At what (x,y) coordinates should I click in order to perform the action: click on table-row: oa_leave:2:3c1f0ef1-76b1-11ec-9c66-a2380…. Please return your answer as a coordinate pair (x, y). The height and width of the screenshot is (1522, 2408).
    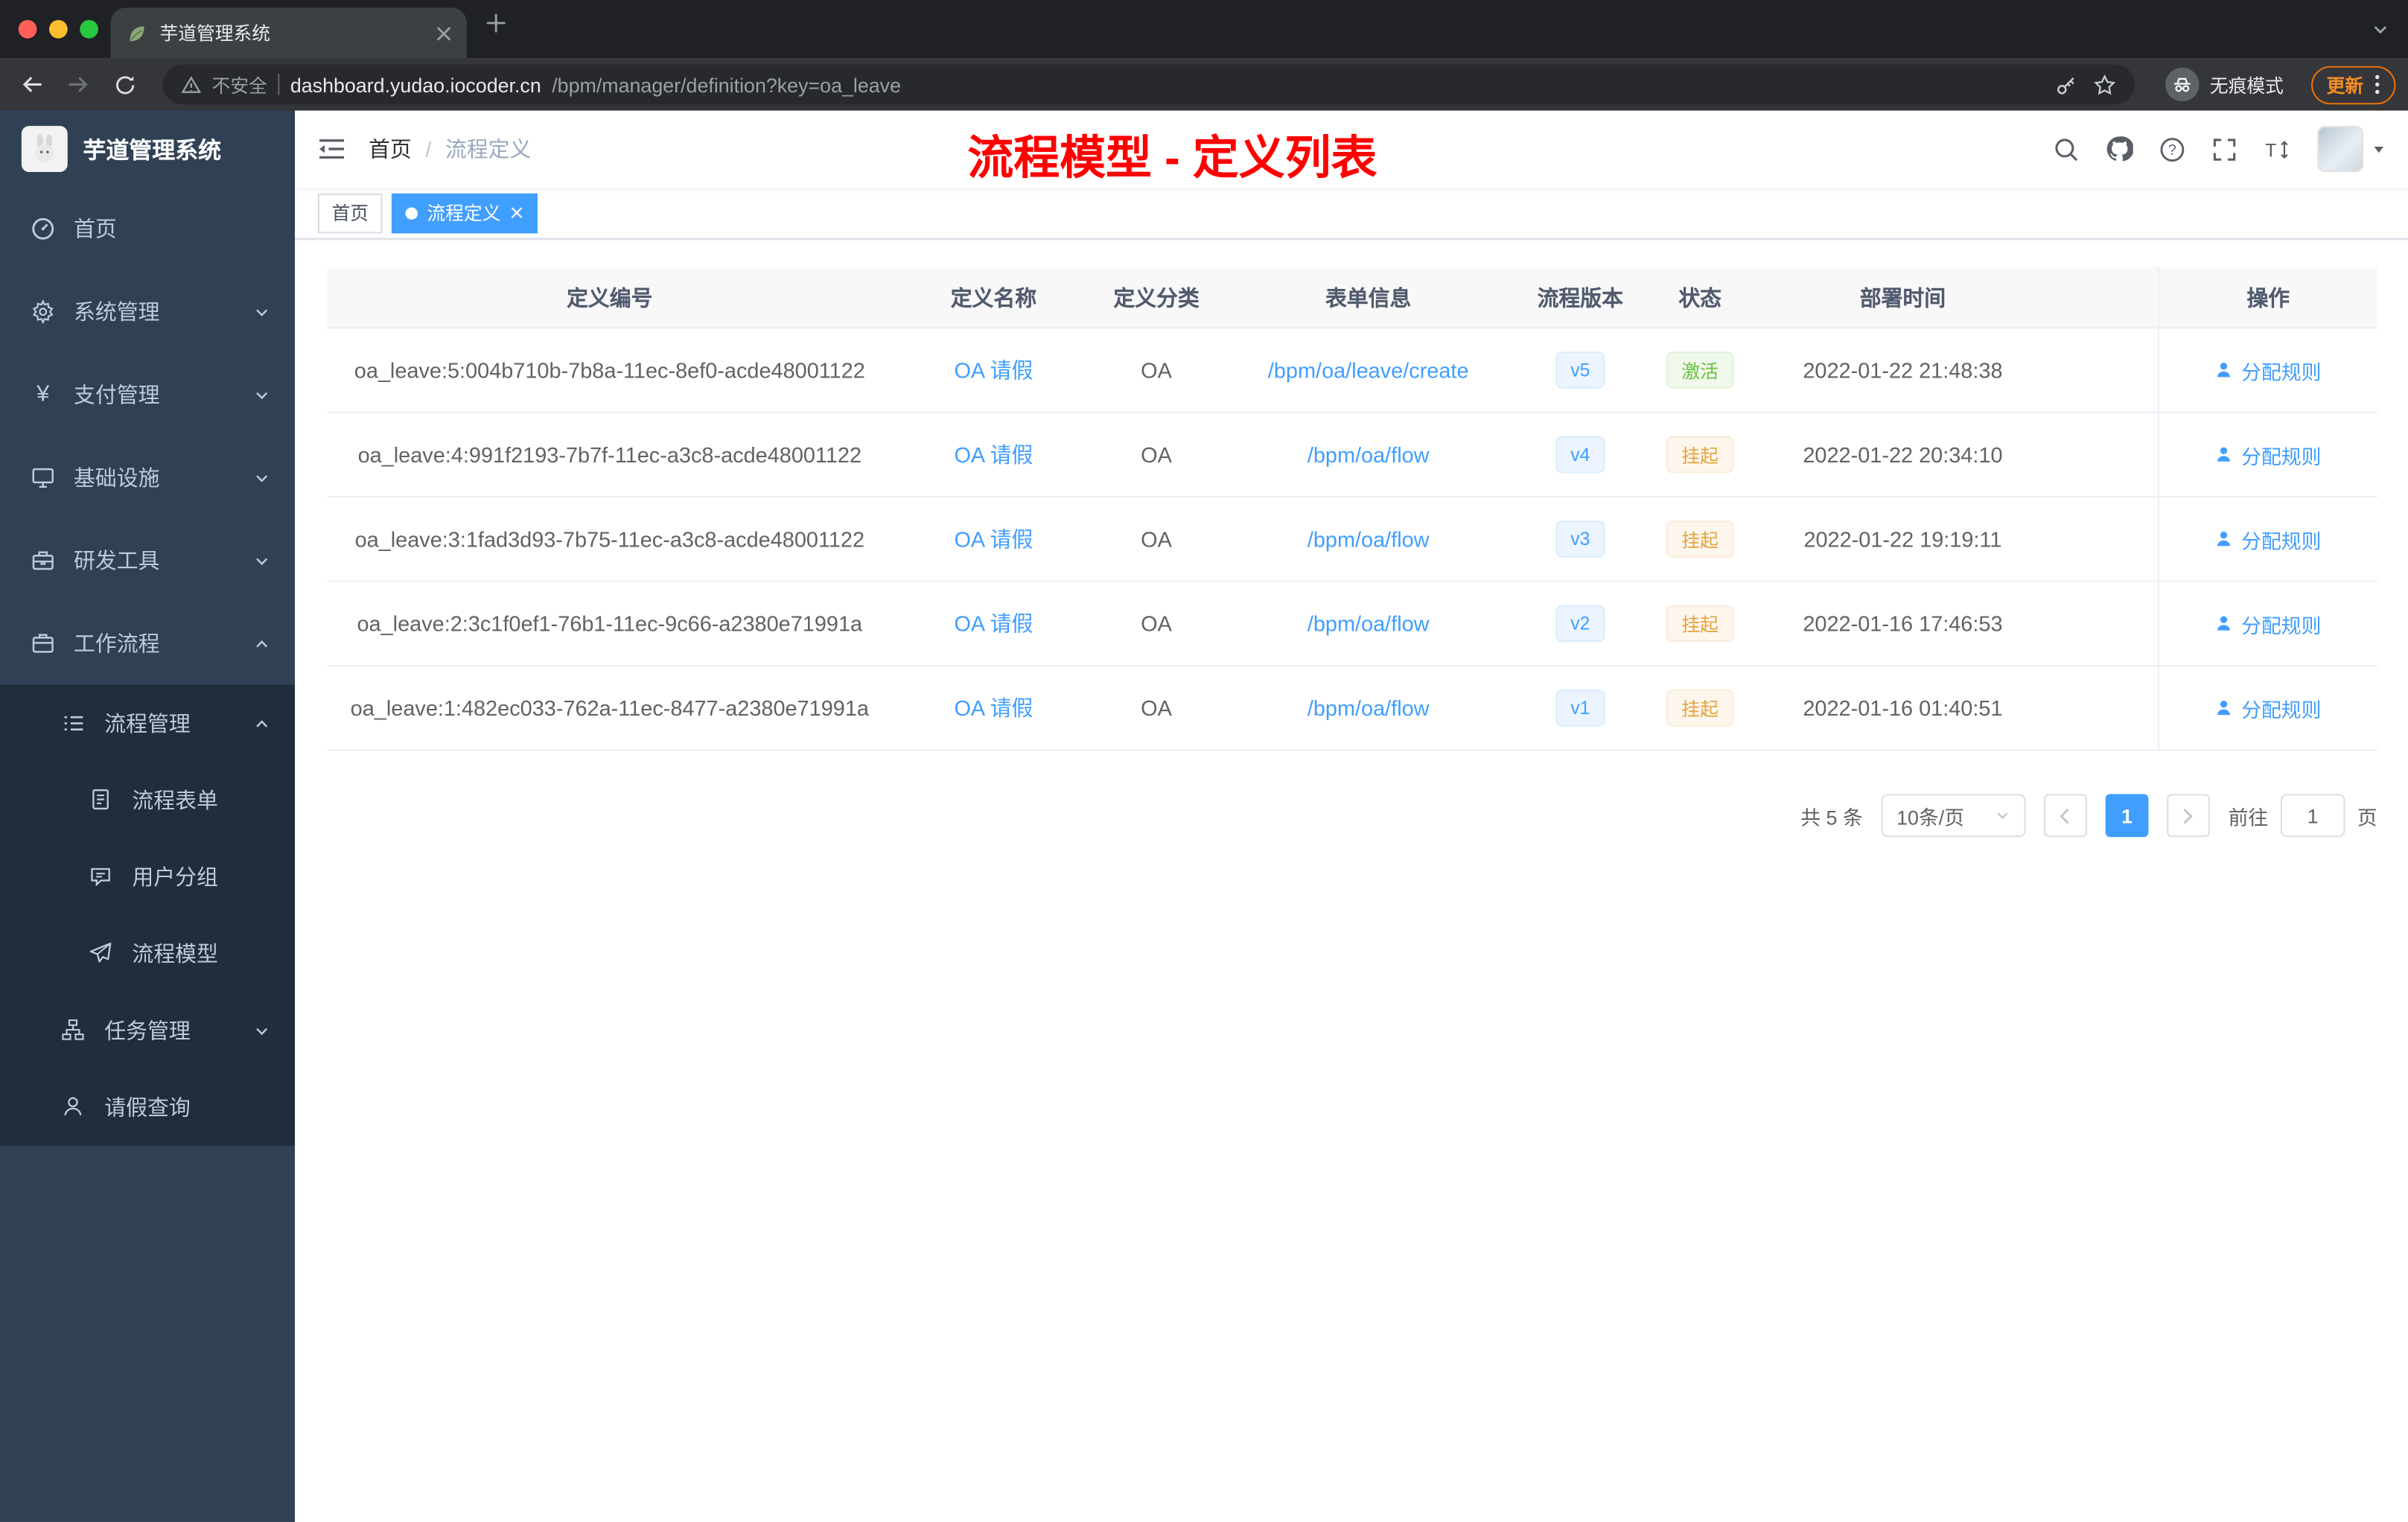
    Looking at the image, I should click on (1352, 624).